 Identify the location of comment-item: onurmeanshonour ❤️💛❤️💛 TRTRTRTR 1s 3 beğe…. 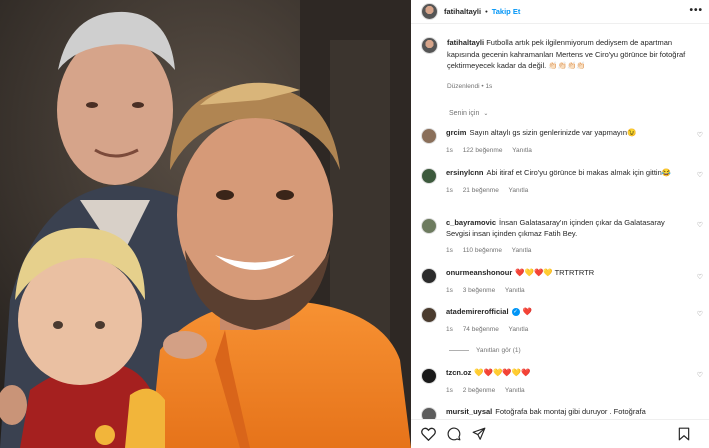
(563, 282).